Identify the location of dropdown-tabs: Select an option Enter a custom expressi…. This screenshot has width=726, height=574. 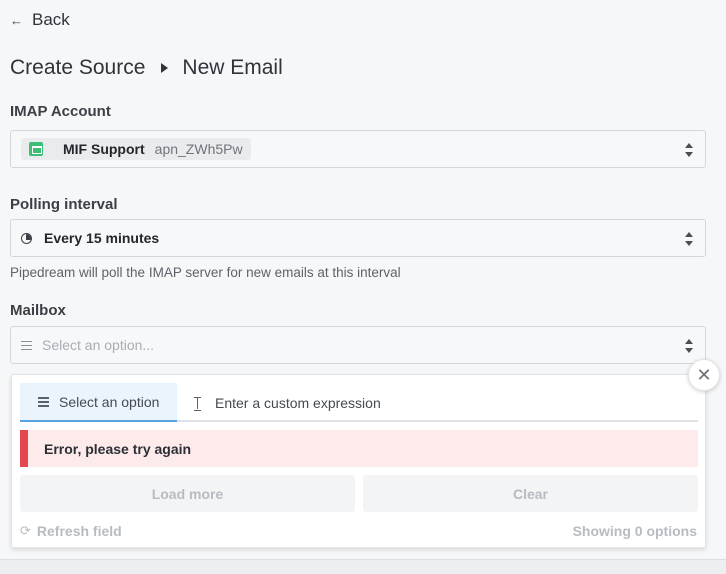
(359, 402).